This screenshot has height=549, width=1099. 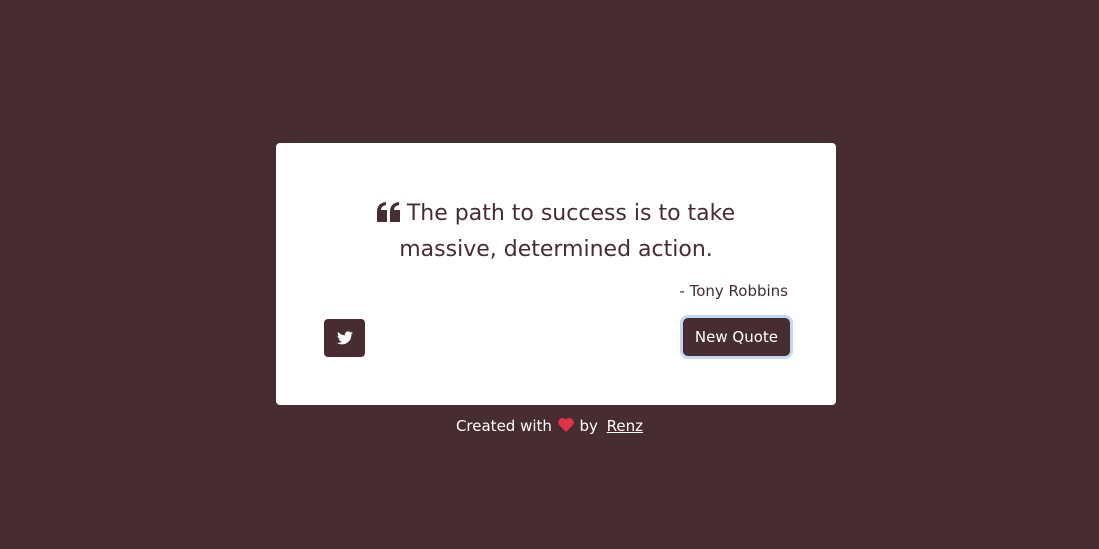 I want to click on footer: Created with by Renz, so click(x=549, y=426).